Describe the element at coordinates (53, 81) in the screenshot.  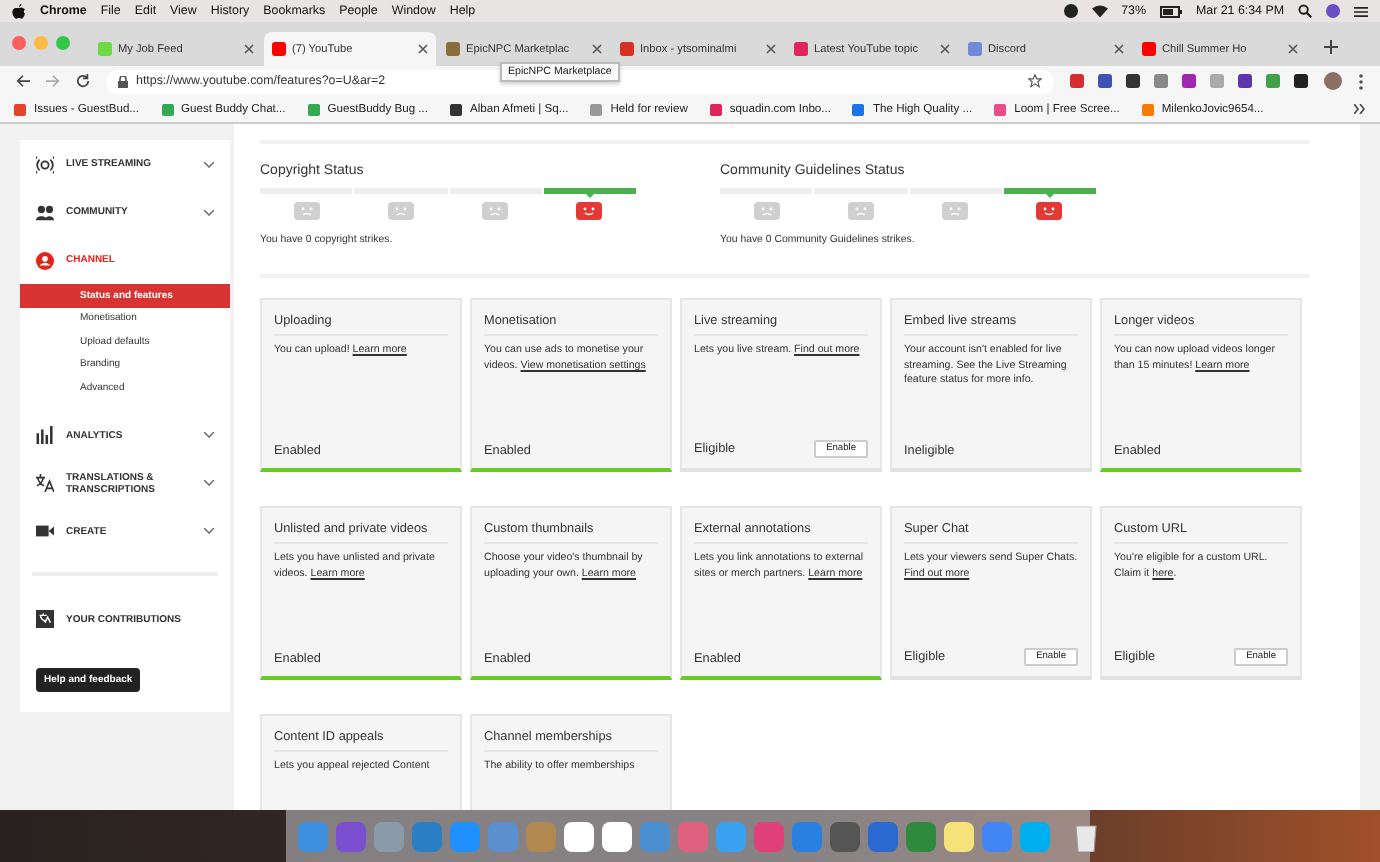
I see `forward-icon` at that location.